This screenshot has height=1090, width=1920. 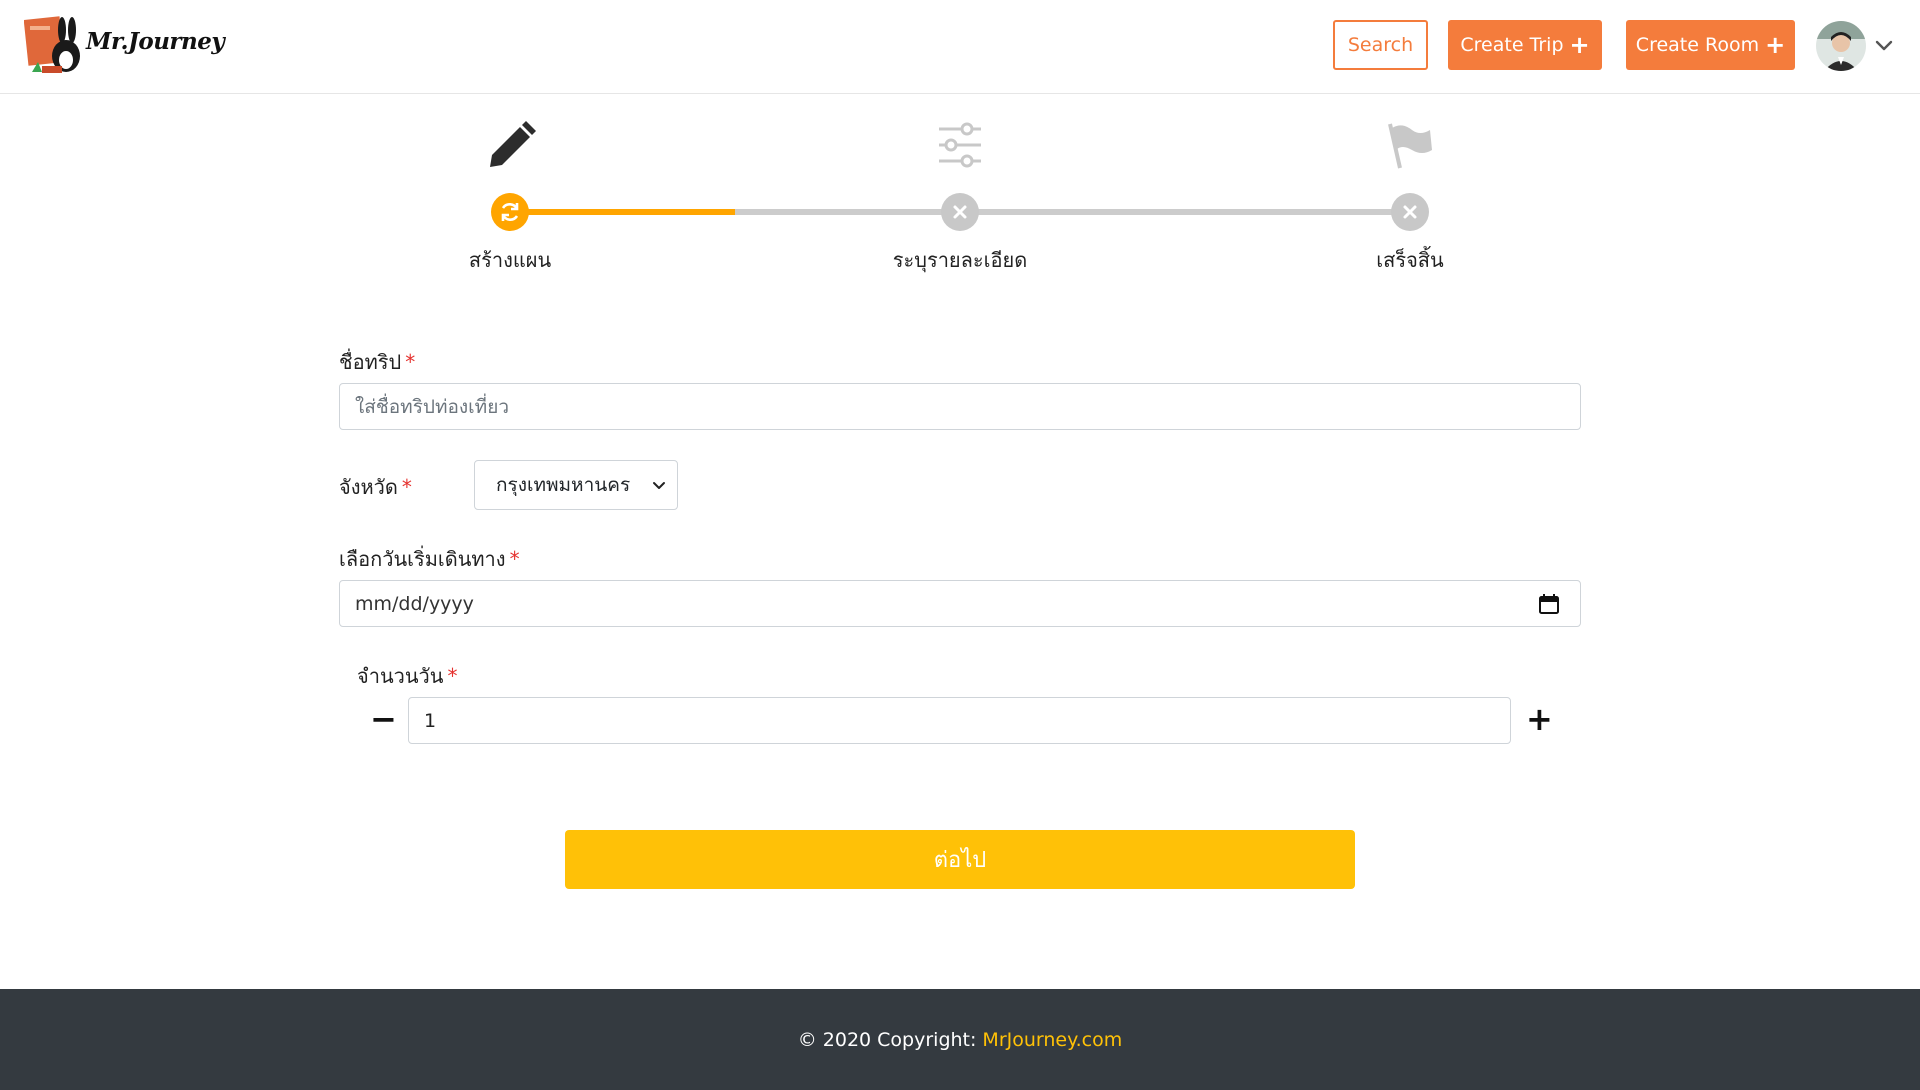 I want to click on start-date-placeholder: mm/dd/yyyy, so click(x=414, y=603).